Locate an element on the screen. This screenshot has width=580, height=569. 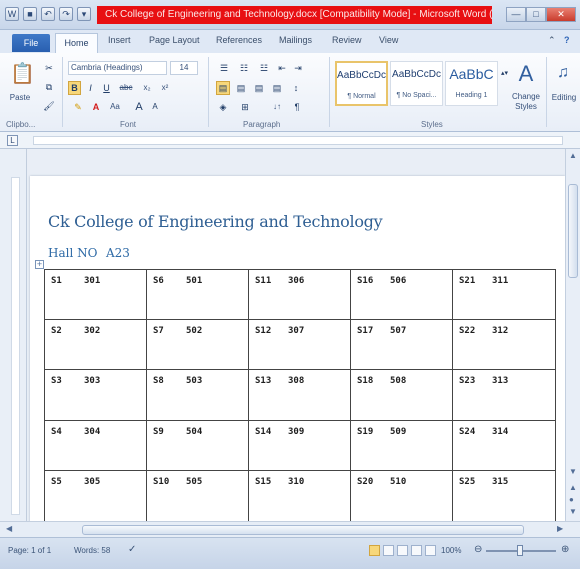
format-painter-icon: 🖌 is located at coordinates (49, 106).